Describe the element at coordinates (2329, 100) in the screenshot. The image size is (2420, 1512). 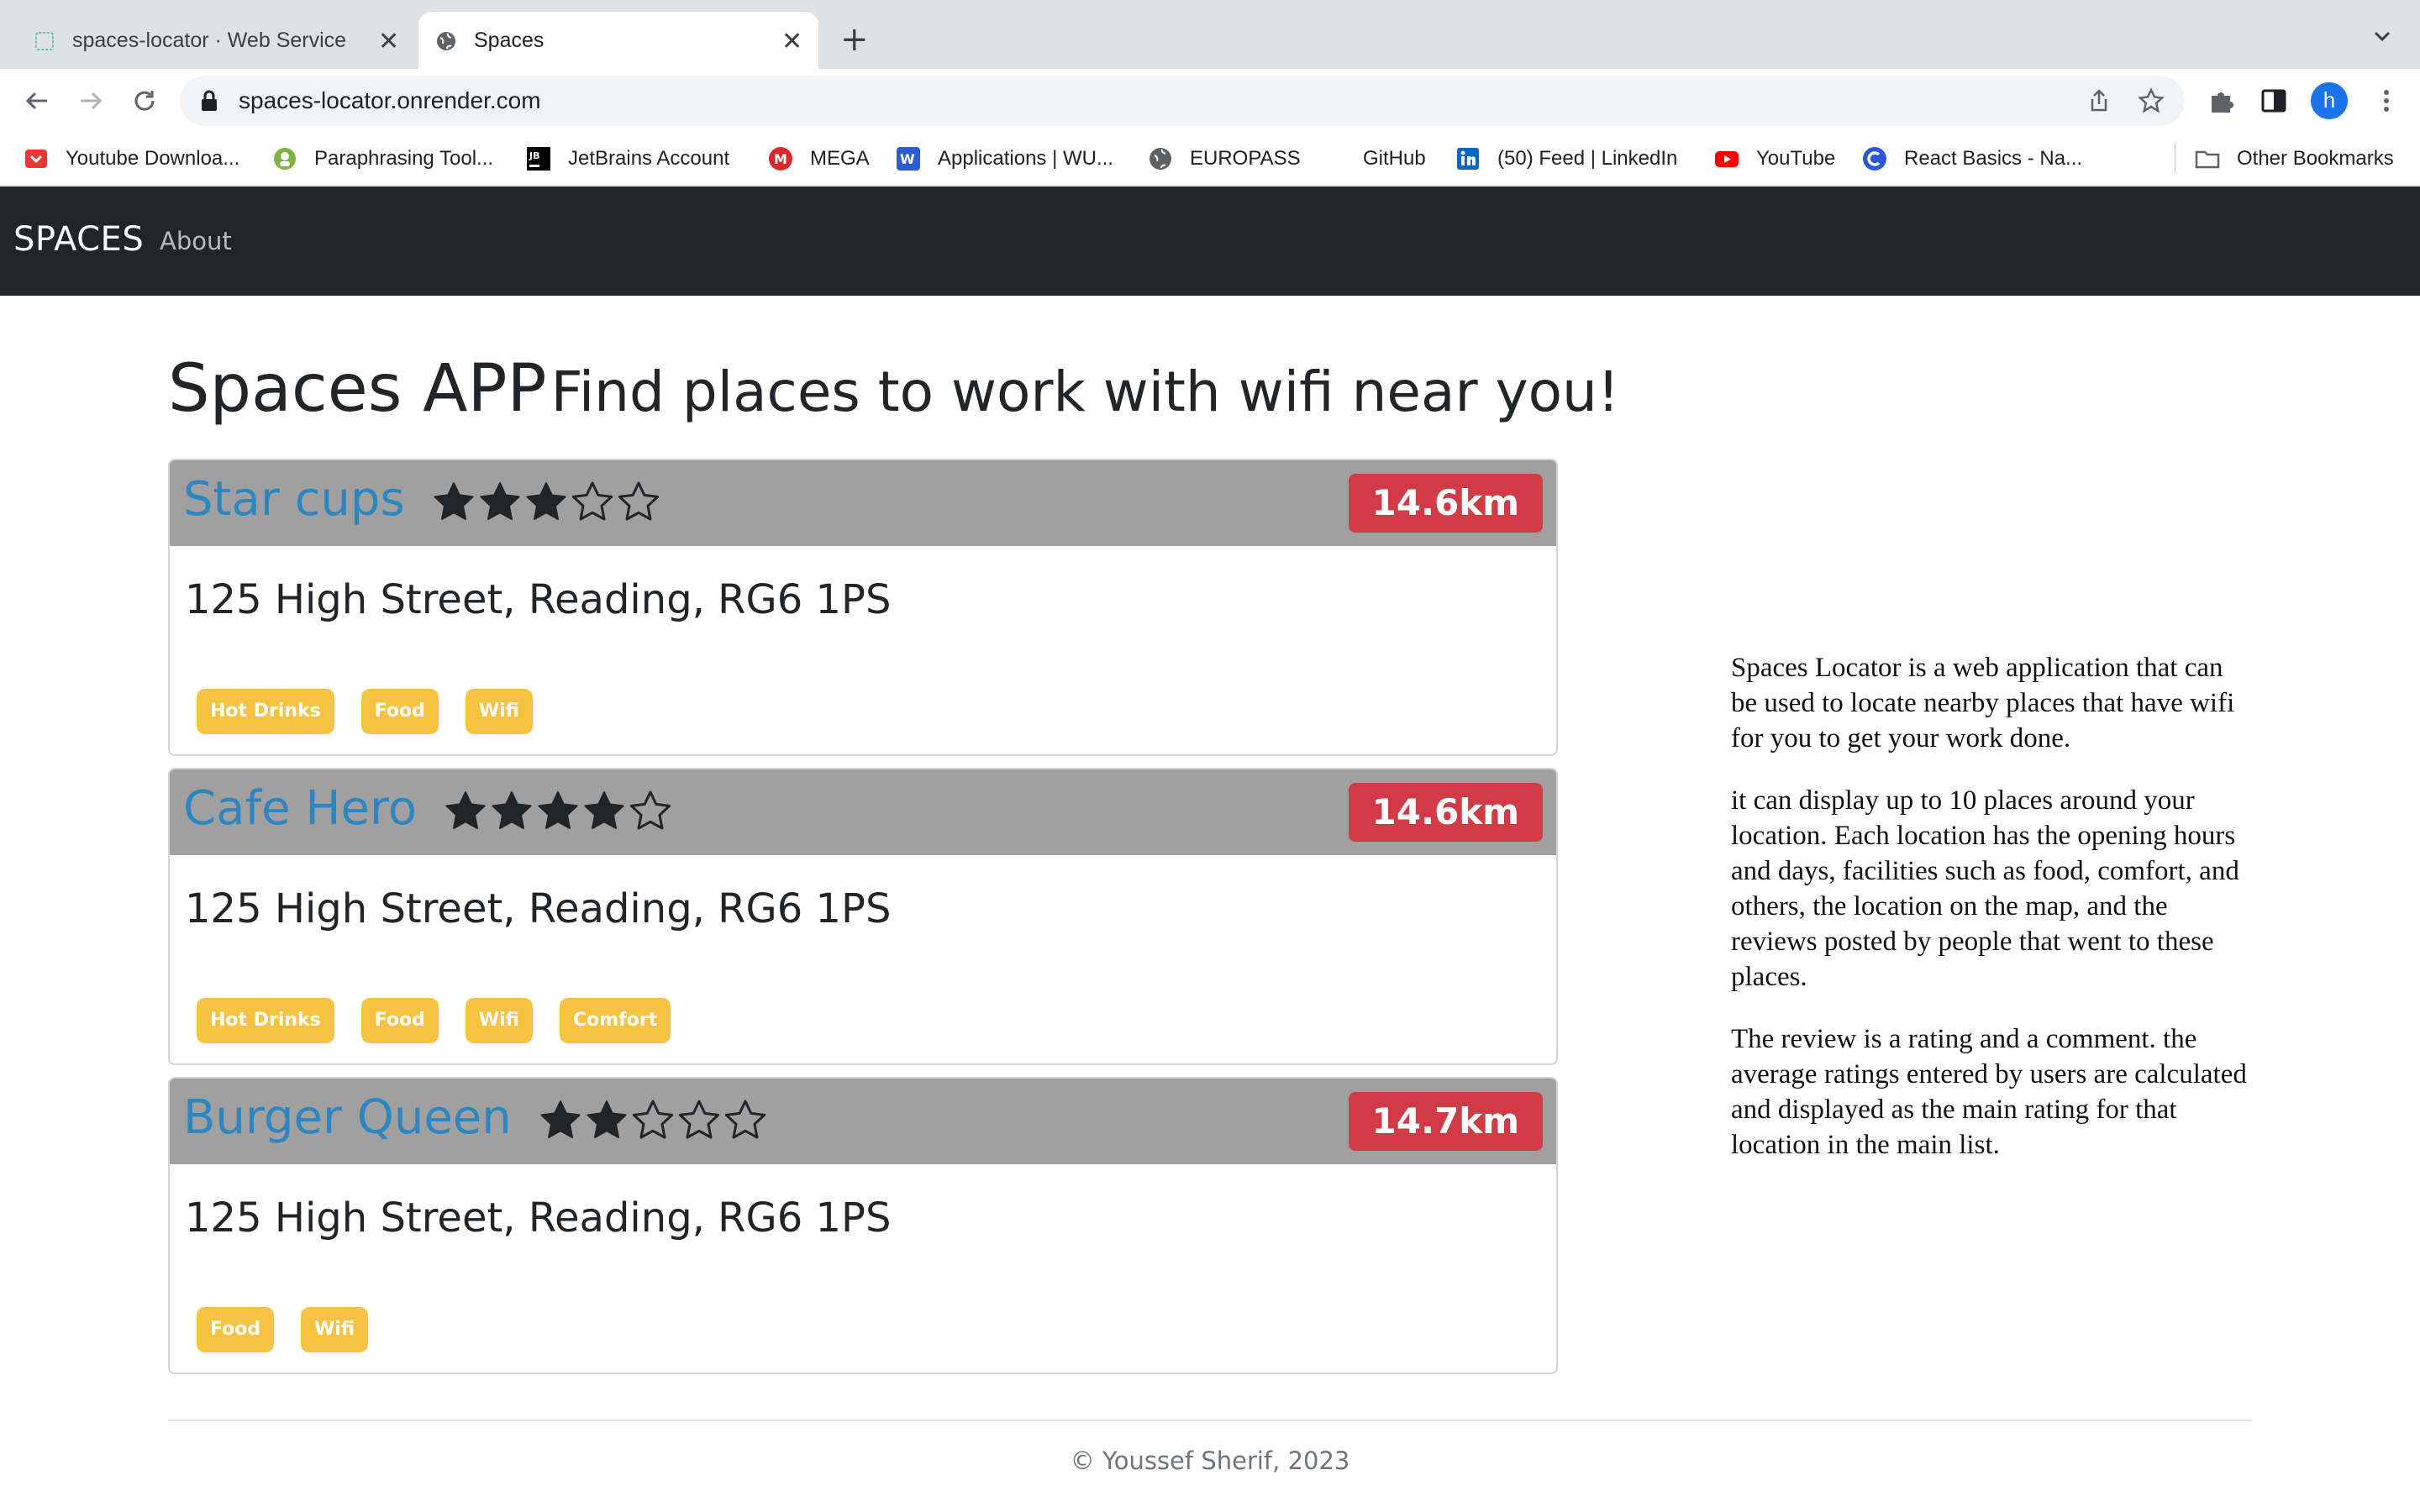
I see `profile-avatar: h` at that location.